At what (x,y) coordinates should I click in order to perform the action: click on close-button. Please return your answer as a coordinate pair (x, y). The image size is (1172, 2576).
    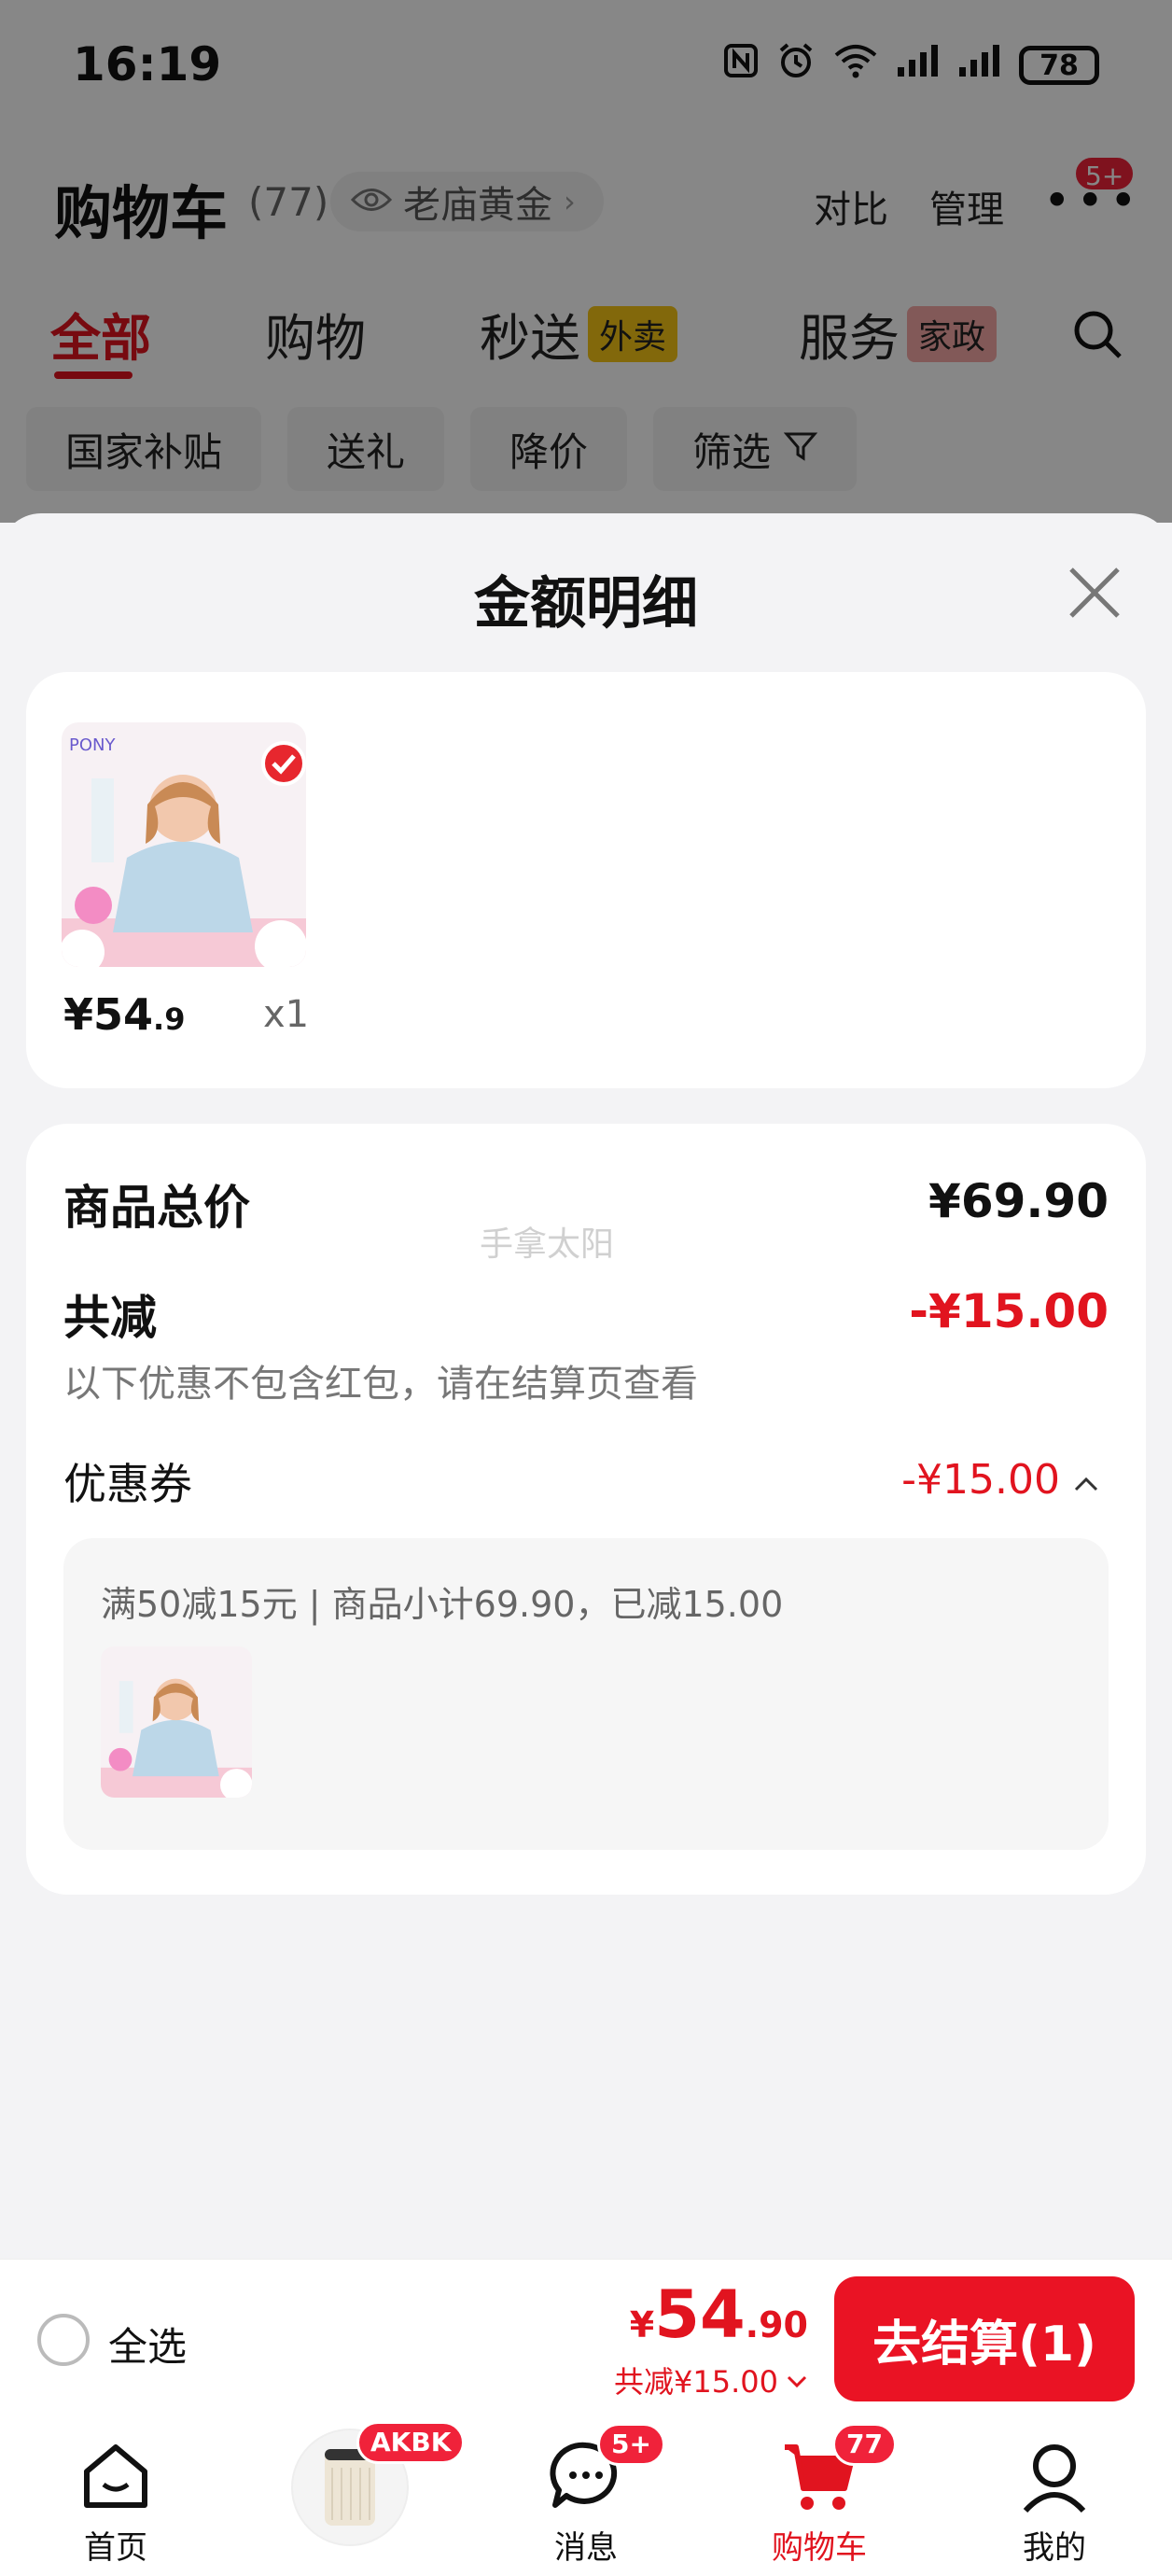
    Looking at the image, I should click on (1094, 592).